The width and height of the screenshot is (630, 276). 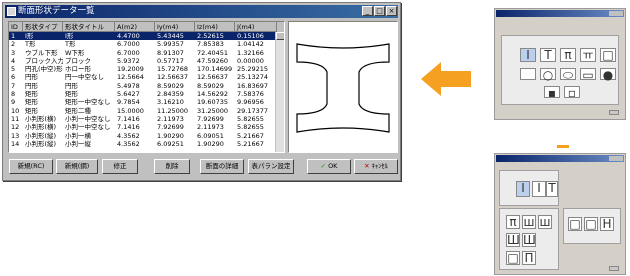 What do you see at coordinates (253, 69) in the screenshot?
I see `table-cell: 25.29215` at bounding box center [253, 69].